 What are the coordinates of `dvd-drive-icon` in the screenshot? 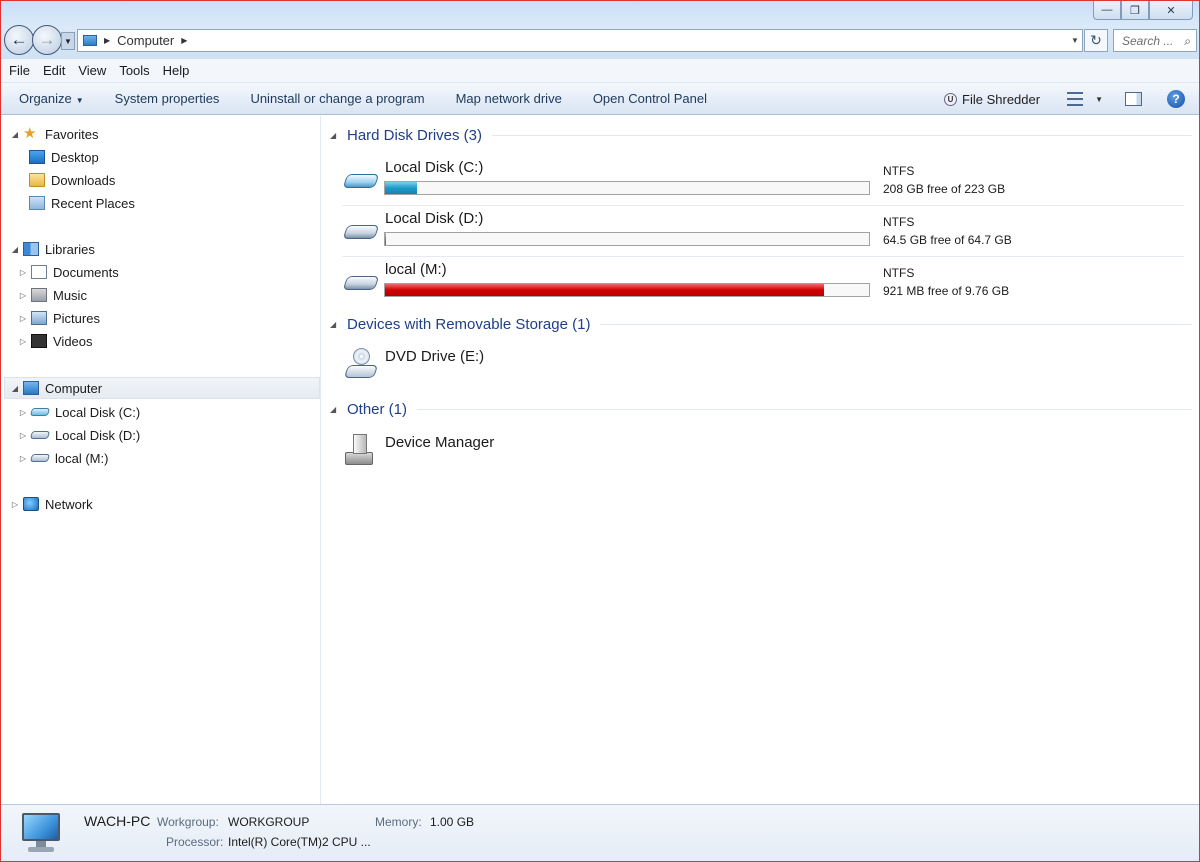 It's located at (361, 364).